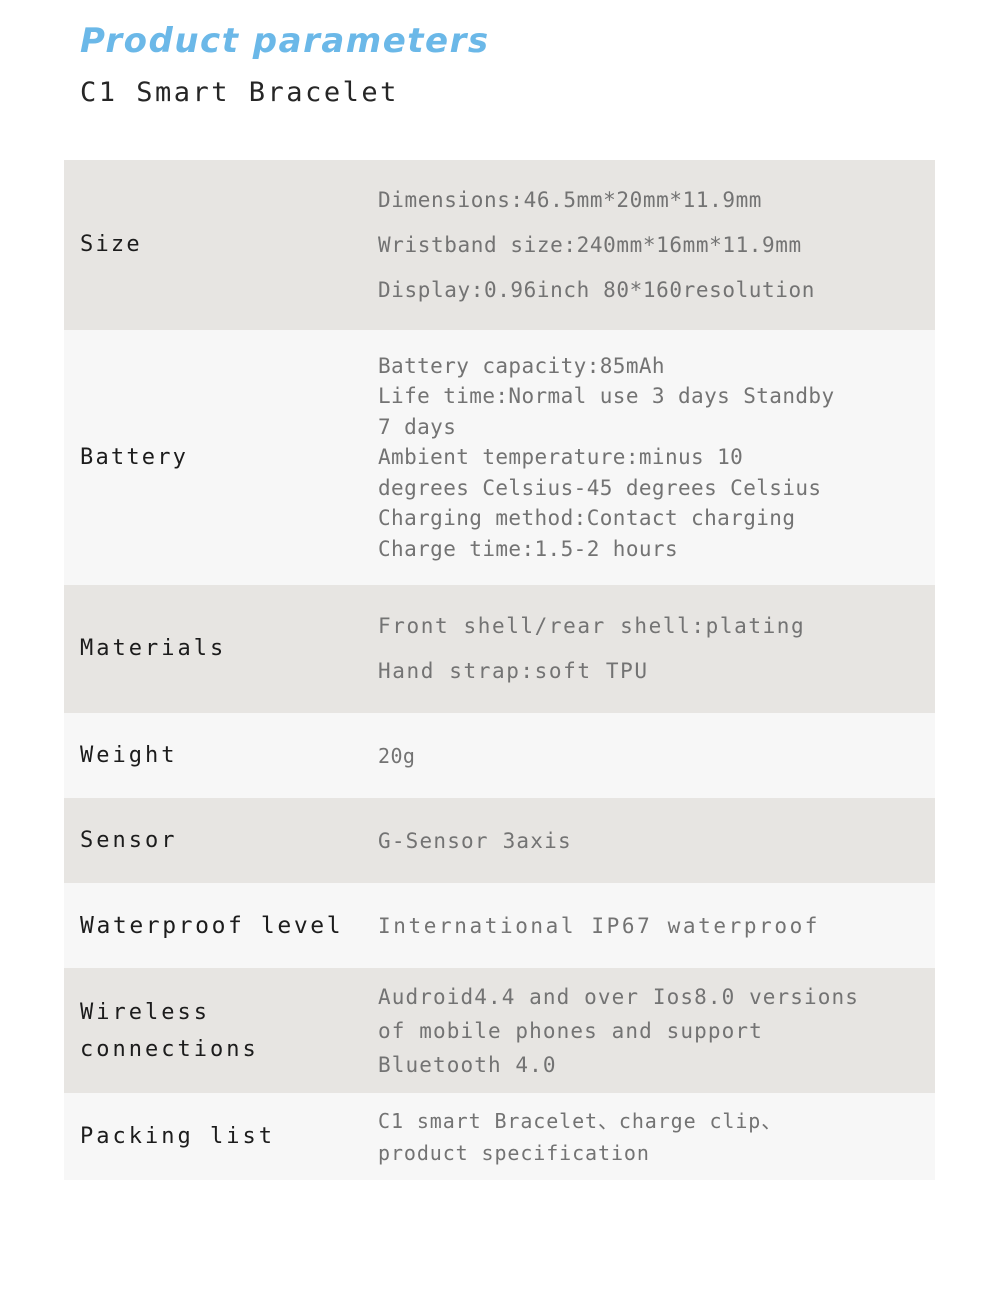  Describe the element at coordinates (129, 755) in the screenshot. I see `spec-label: Weight` at that location.